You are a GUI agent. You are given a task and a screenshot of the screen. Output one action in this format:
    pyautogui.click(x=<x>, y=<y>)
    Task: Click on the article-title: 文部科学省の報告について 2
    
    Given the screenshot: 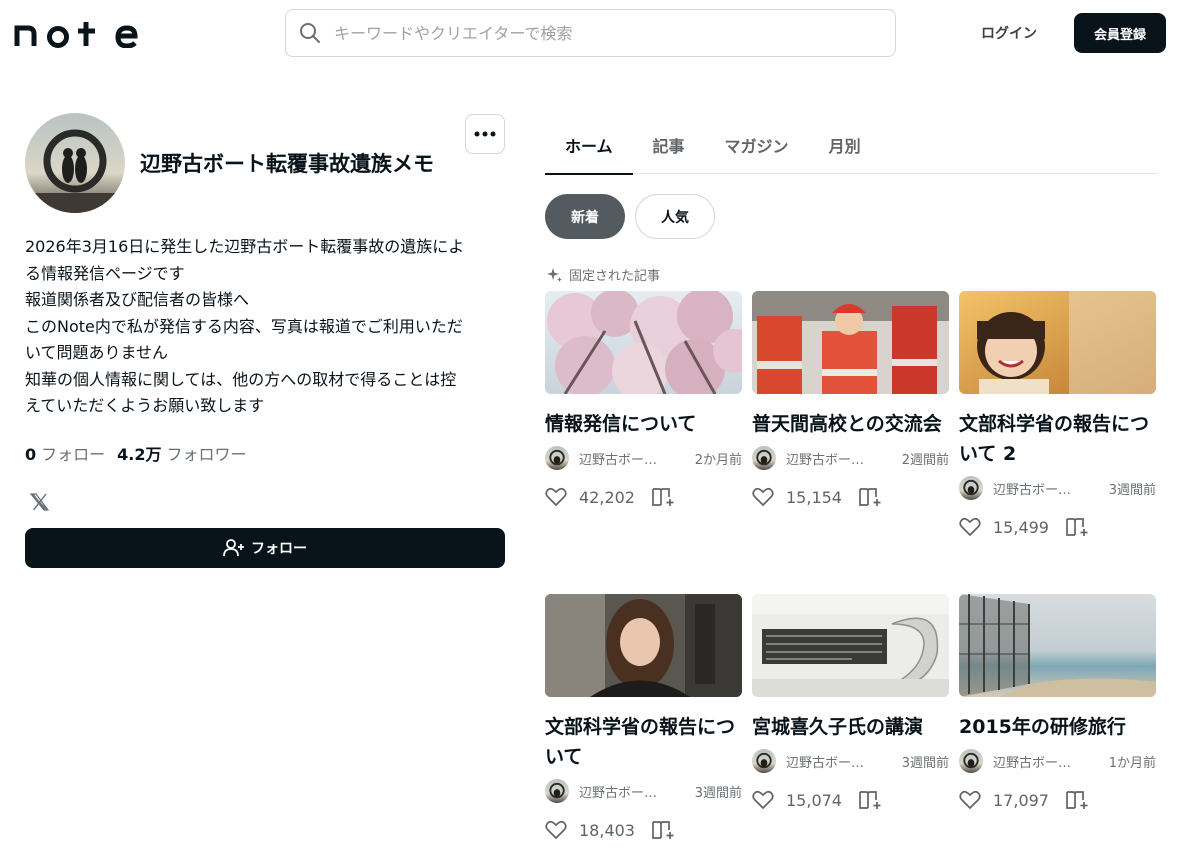 What is the action you would take?
    pyautogui.click(x=1057, y=439)
    